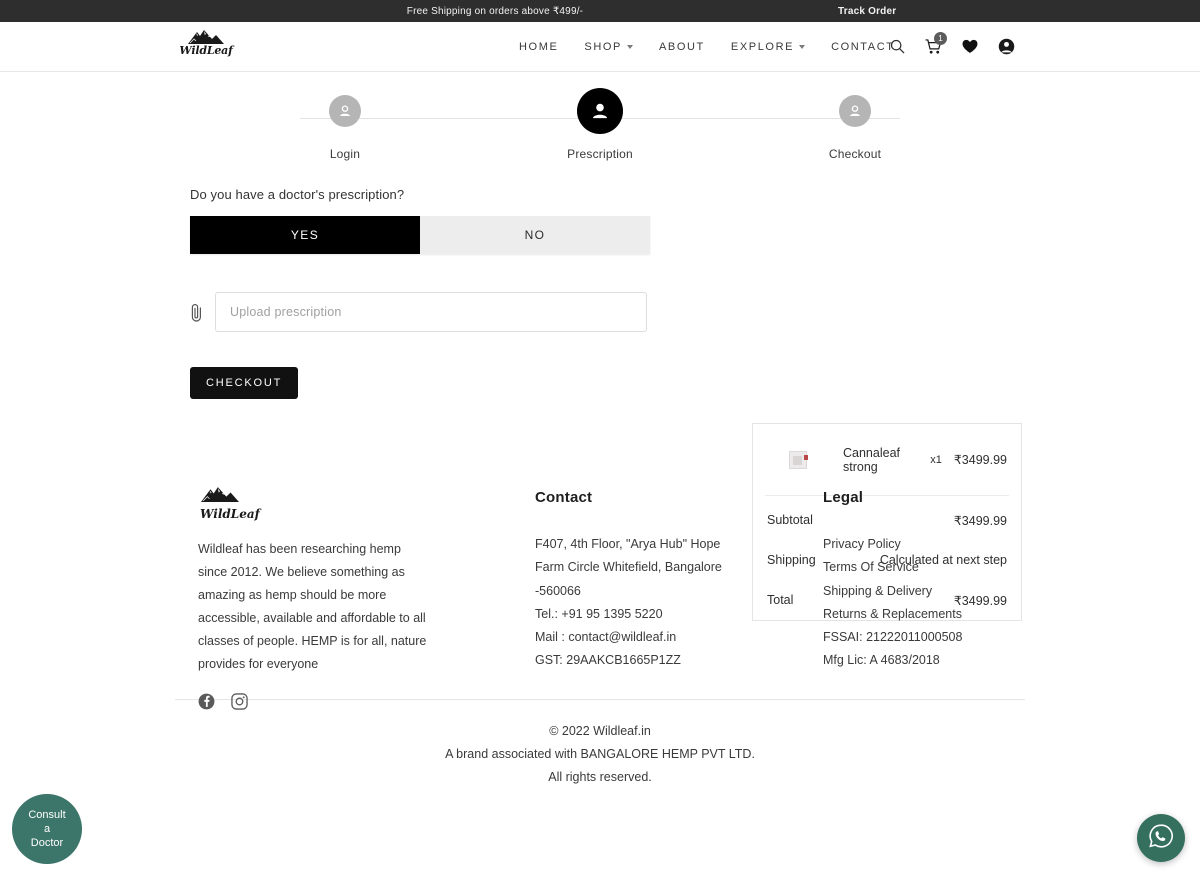 The image size is (1200, 877). Describe the element at coordinates (952, 43) in the screenshot. I see `header-icons: 1` at that location.